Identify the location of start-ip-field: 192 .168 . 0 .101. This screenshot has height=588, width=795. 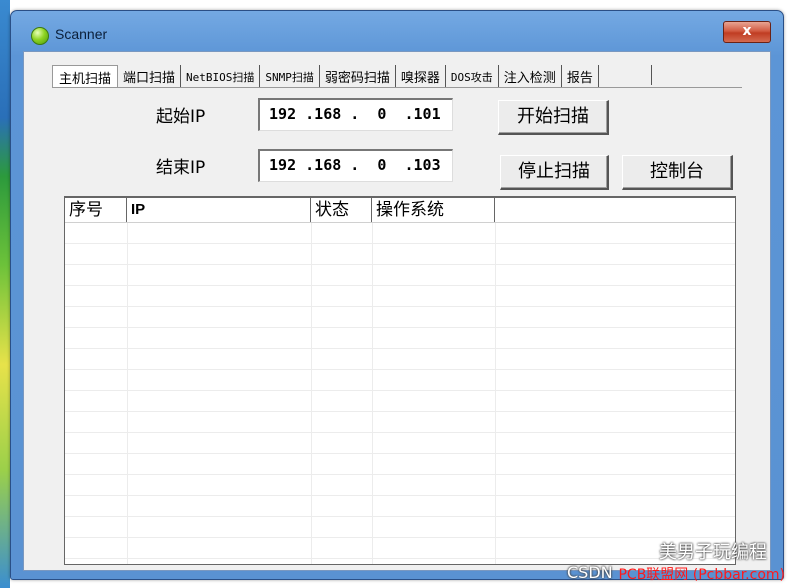
(355, 114).